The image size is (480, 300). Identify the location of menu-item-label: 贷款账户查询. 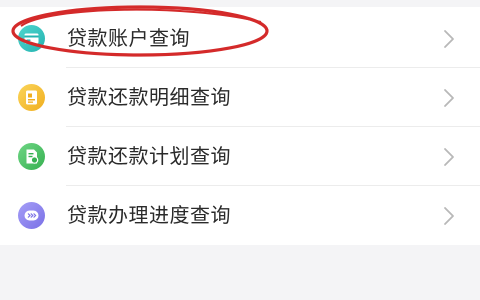
(128, 38).